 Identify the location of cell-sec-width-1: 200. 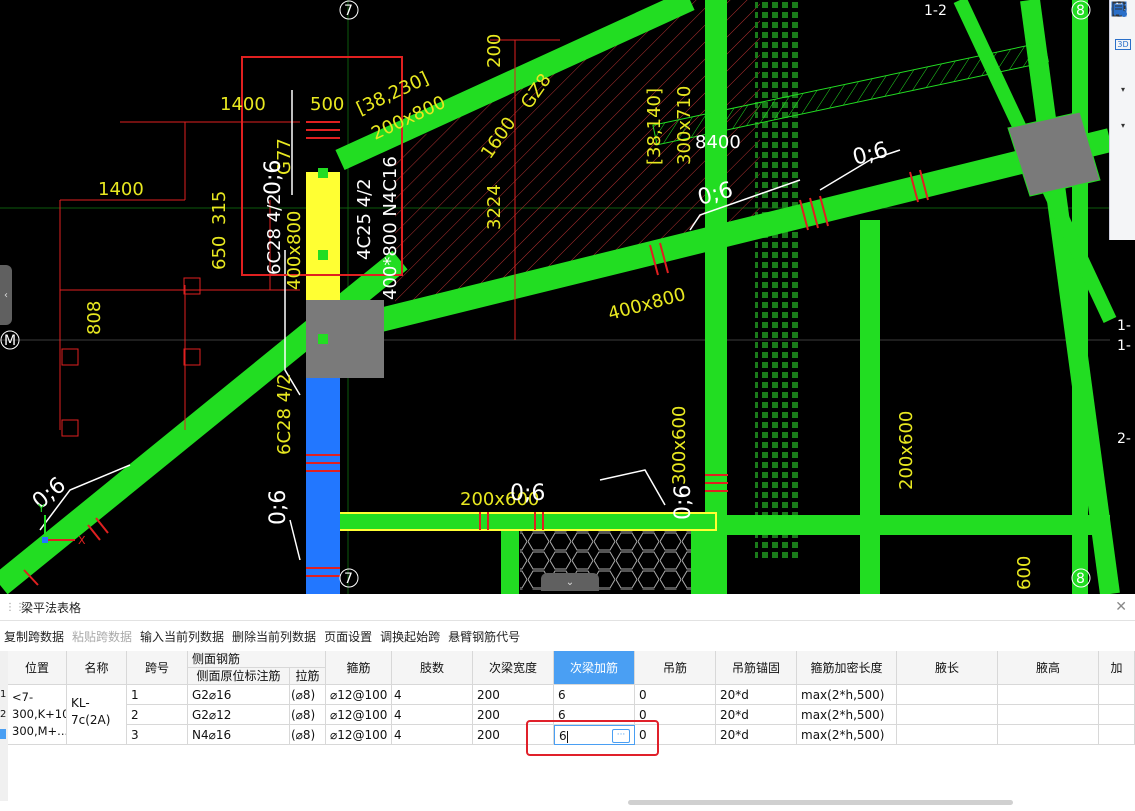
(513, 695).